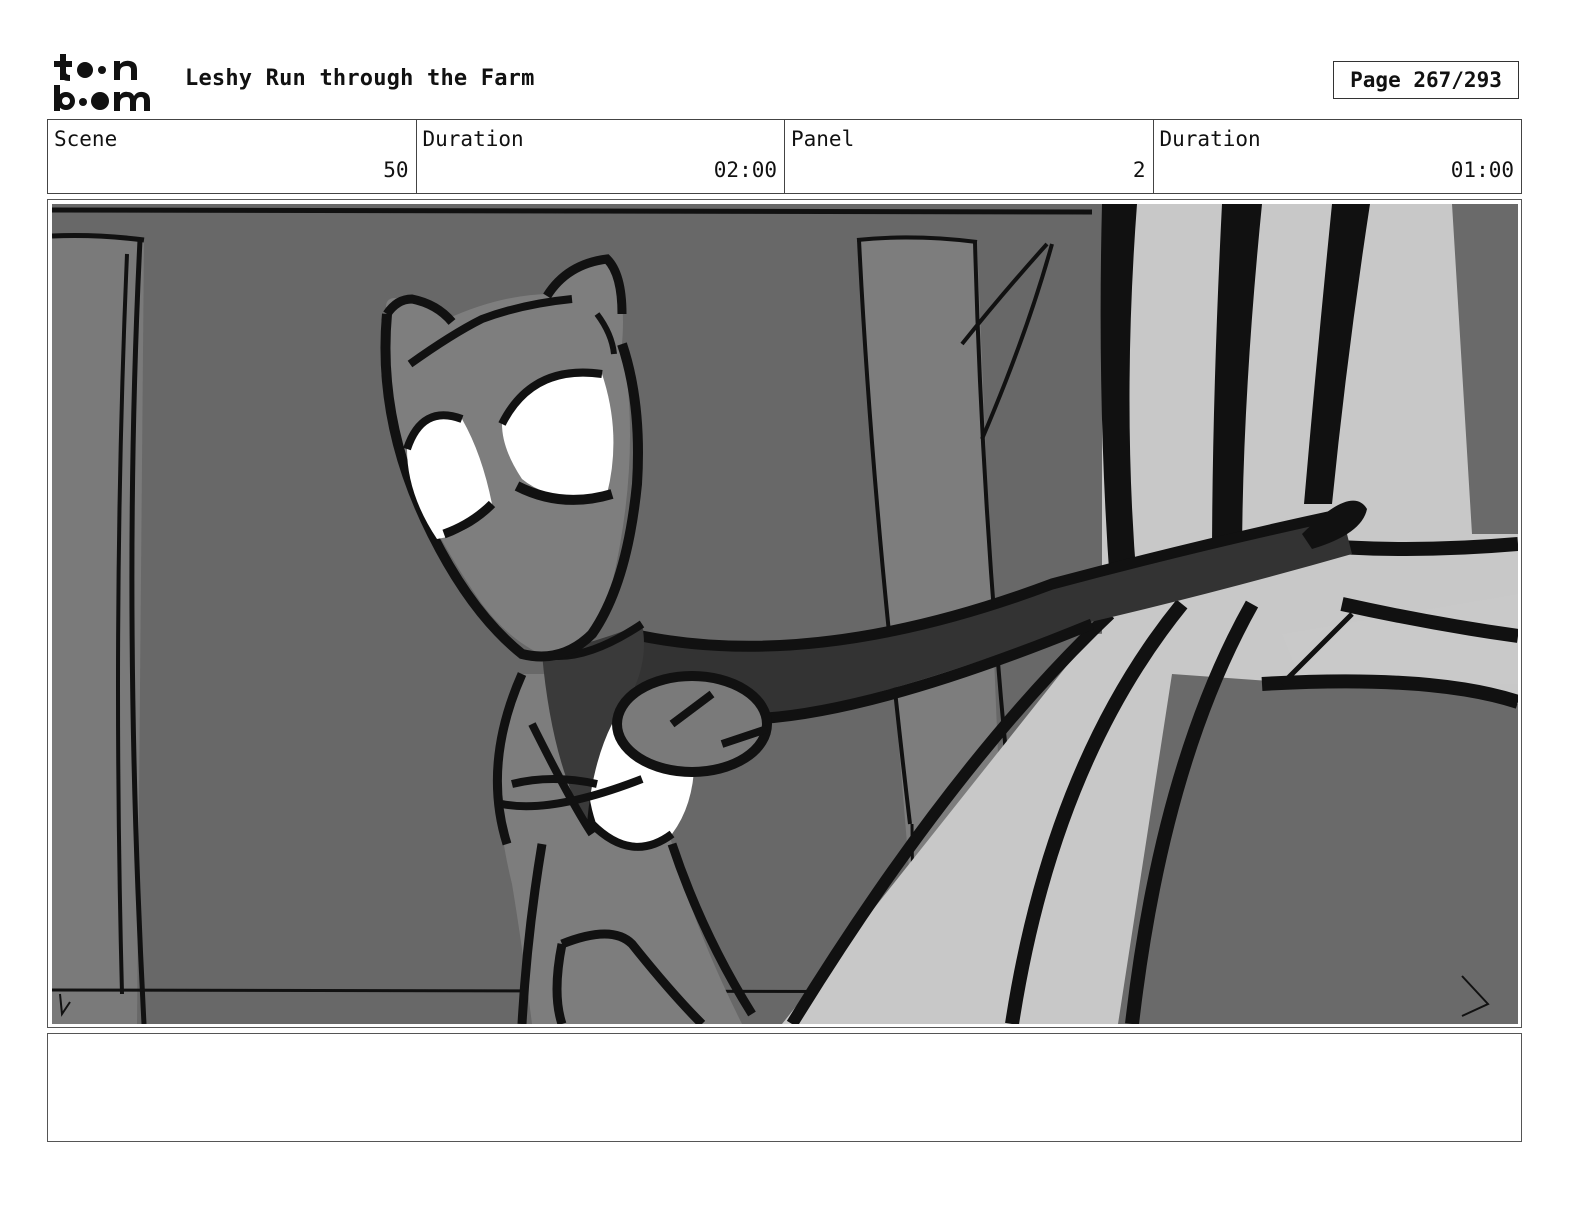  I want to click on page-indicator: Page 267/293, so click(1426, 80).